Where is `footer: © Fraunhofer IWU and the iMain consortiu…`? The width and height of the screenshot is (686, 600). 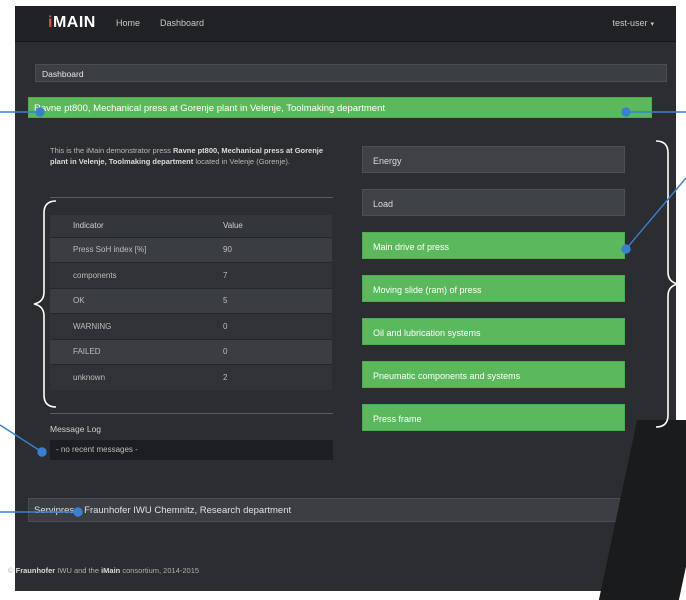 footer: © Fraunhofer IWU and the iMain consortiu… is located at coordinates (103, 570).